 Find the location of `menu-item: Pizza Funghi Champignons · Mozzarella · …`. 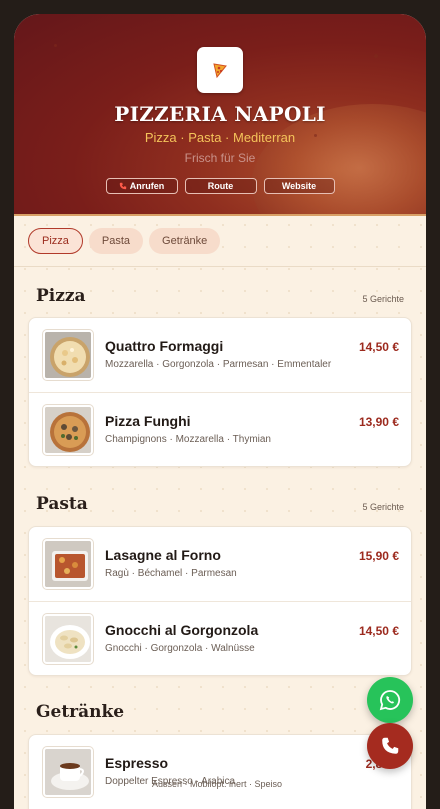

menu-item: Pizza Funghi Champignons · Mozzarella · … is located at coordinates (220, 429).